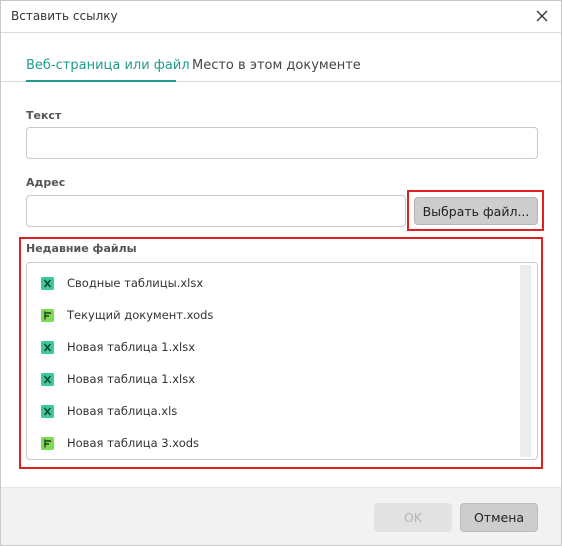 The width and height of the screenshot is (562, 546). What do you see at coordinates (46, 182) in the screenshot?
I see `address-label: Адрес` at bounding box center [46, 182].